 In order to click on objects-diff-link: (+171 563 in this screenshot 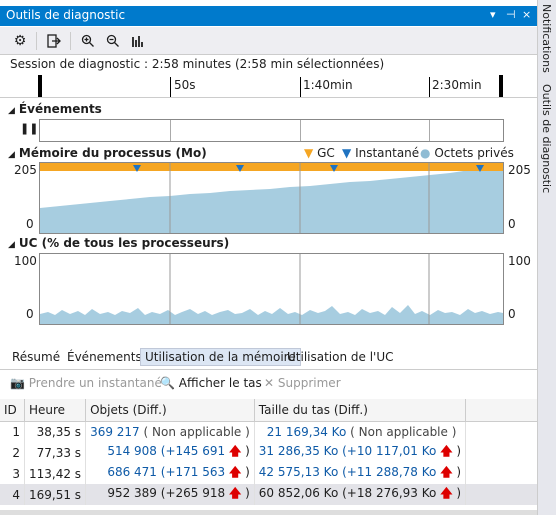, I will do `click(193, 472)`.